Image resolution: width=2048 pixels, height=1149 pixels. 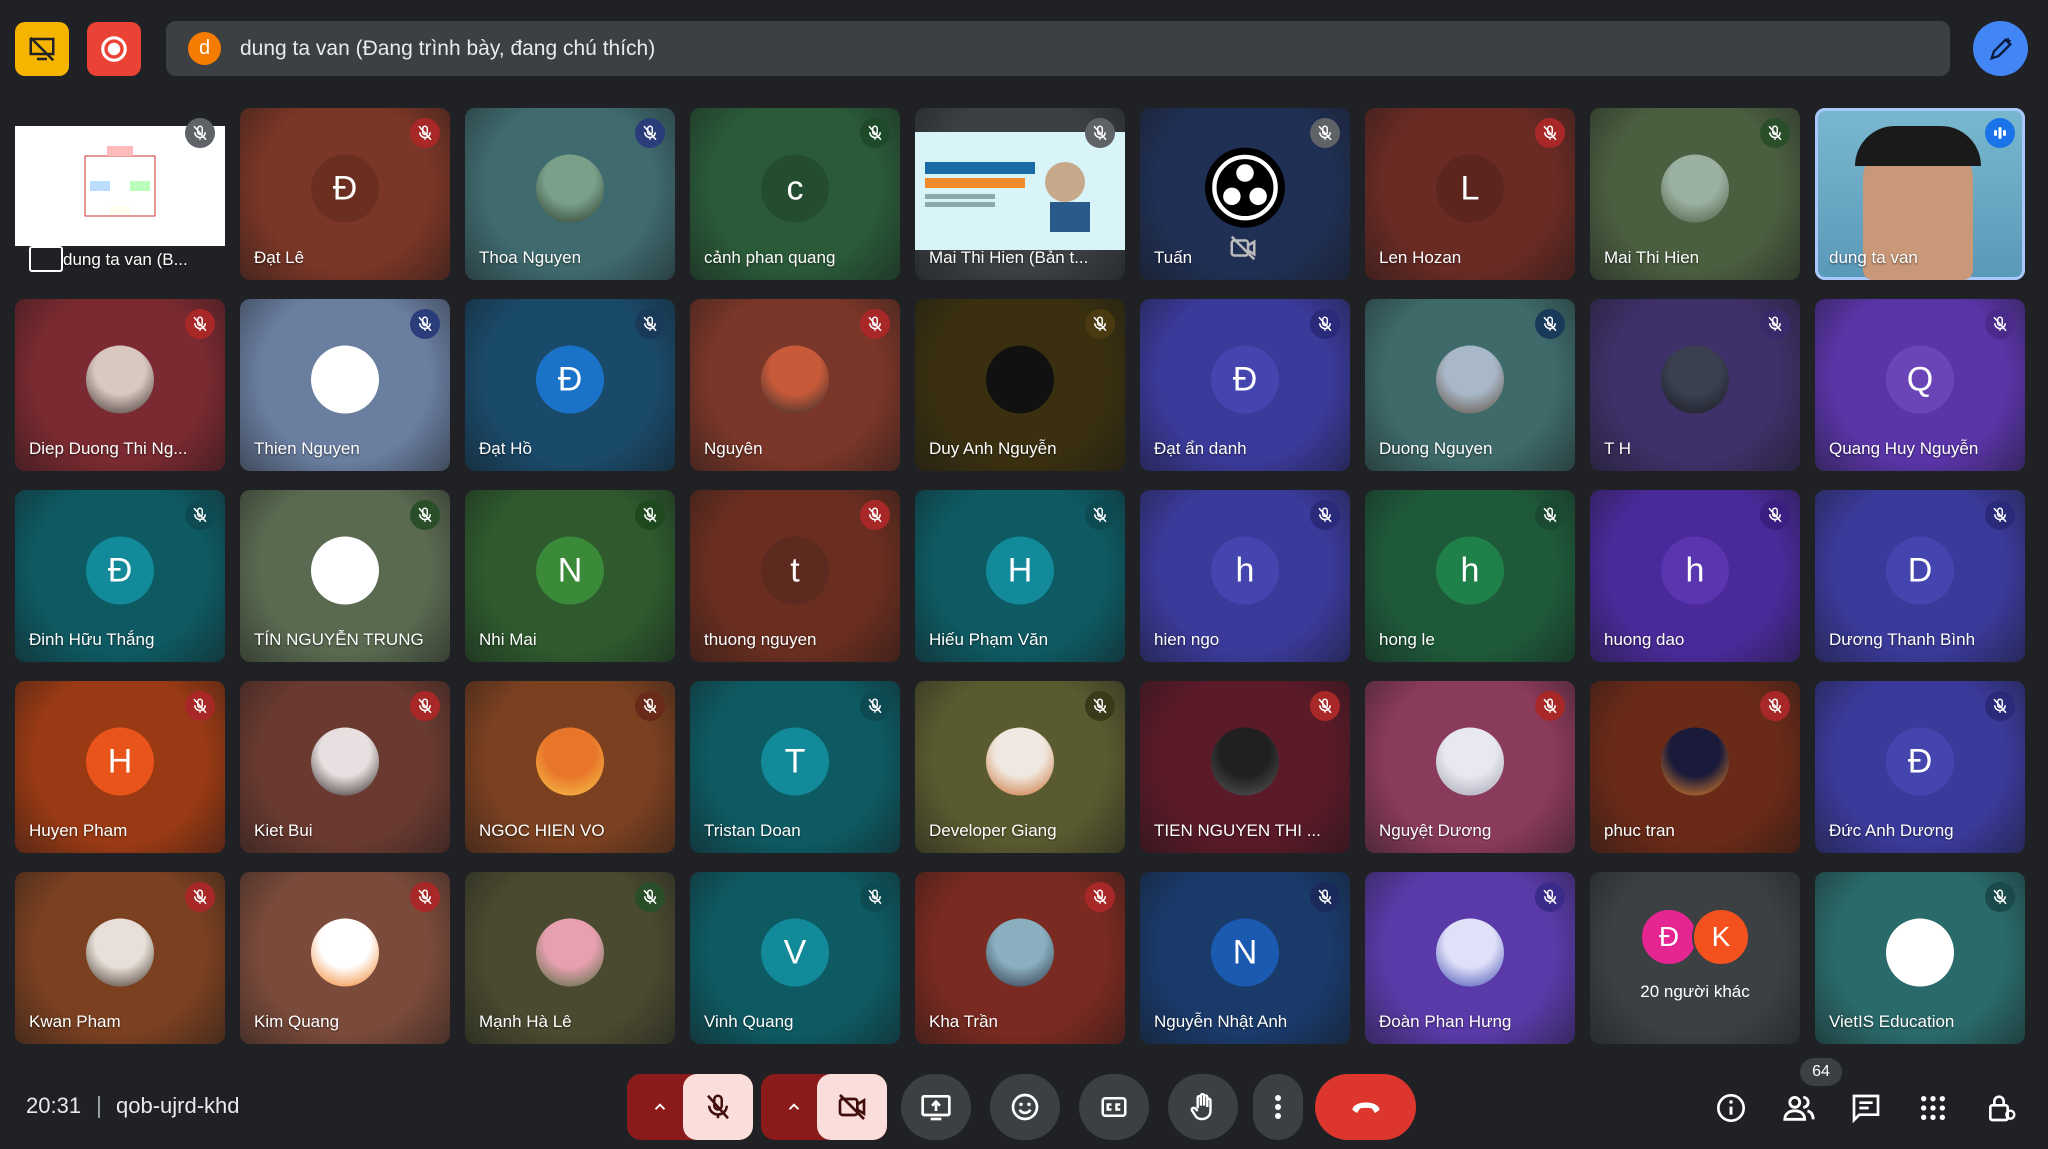 I want to click on present-screen-button, so click(x=936, y=1107).